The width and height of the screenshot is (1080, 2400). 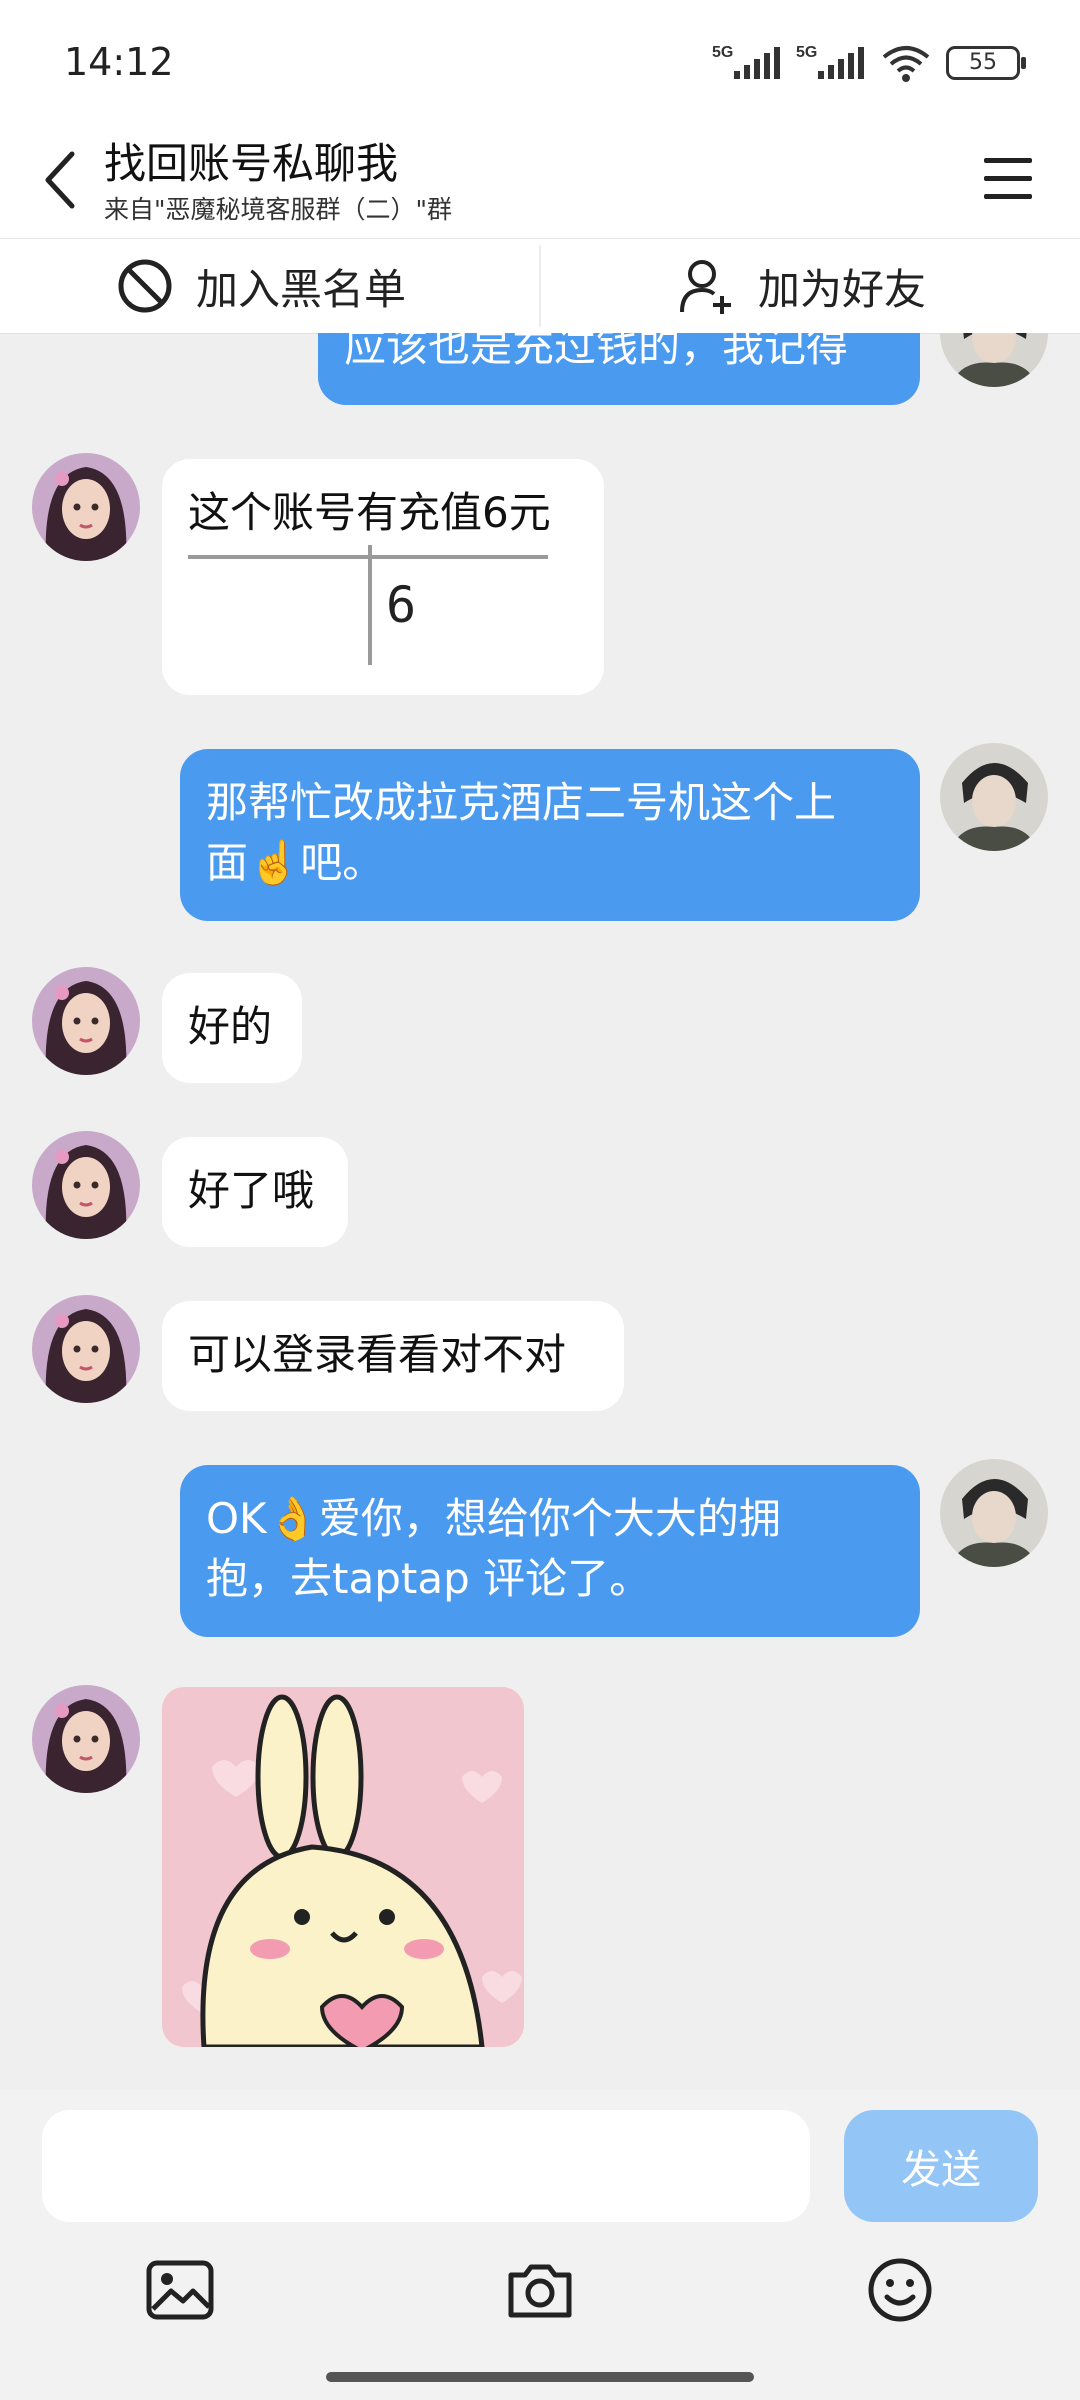 I want to click on home-indicator, so click(x=540, y=2377).